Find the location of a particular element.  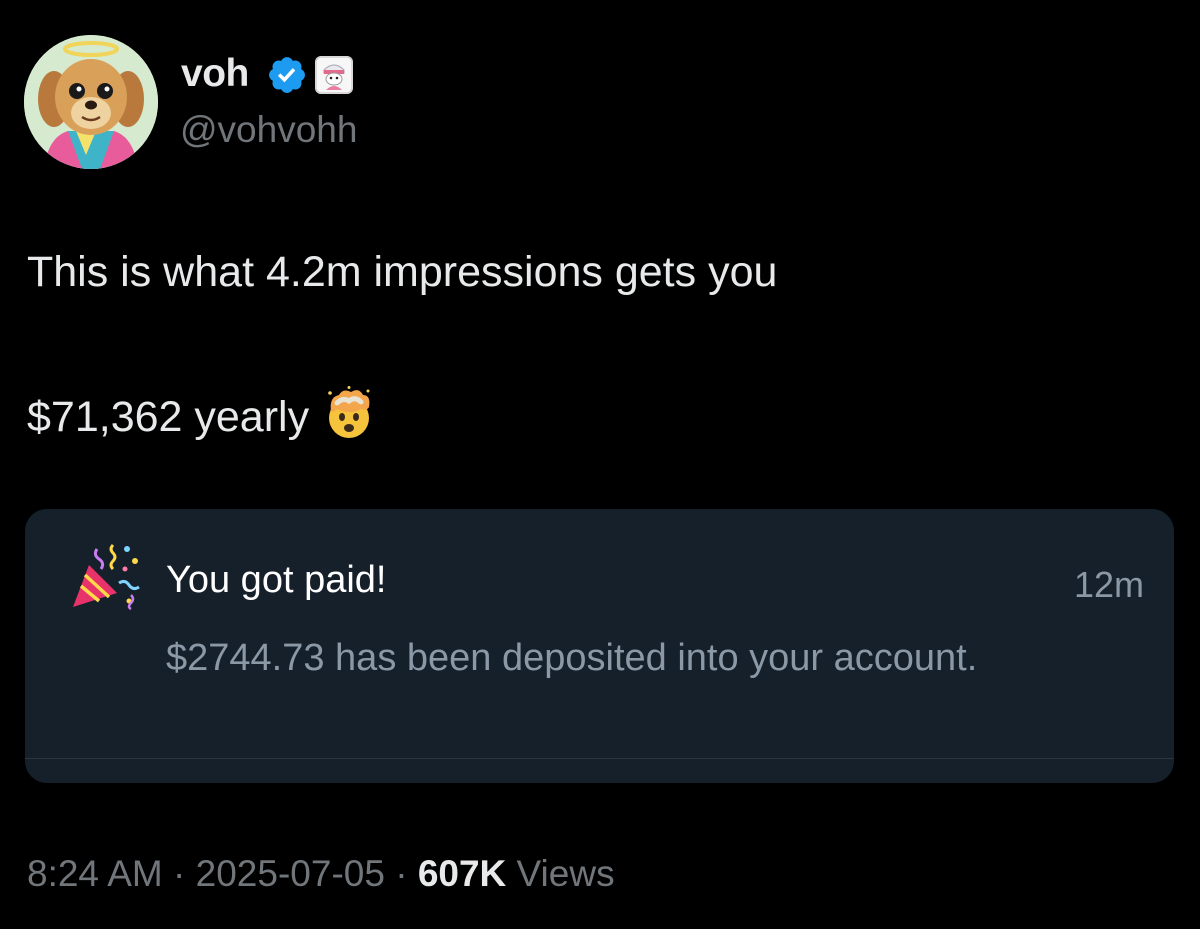

tweet-text-line-1: This is what 4.2m impressions gets you is located at coordinates (402, 272).